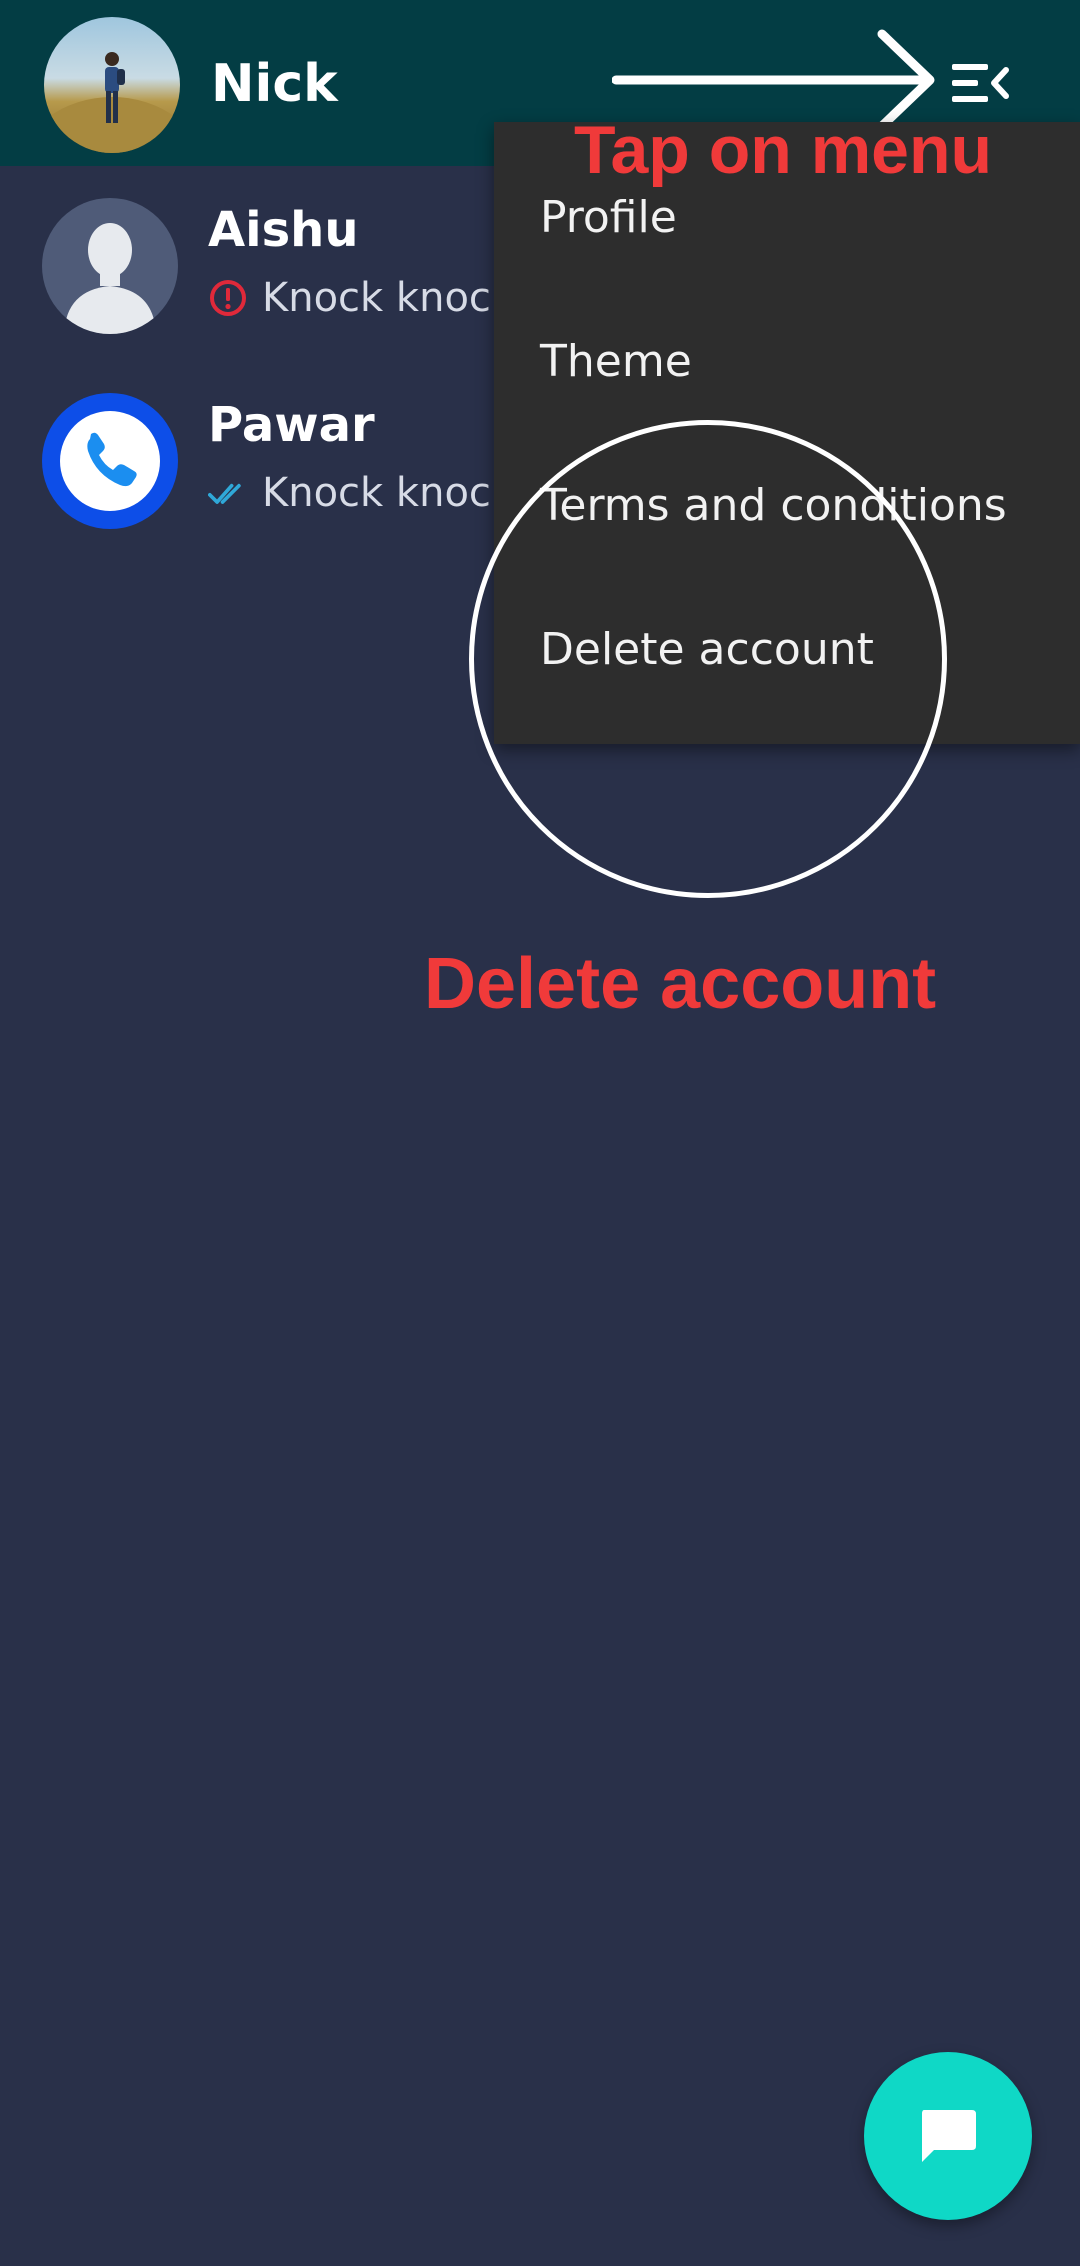  I want to click on menu-collapse-icon, so click(980, 84).